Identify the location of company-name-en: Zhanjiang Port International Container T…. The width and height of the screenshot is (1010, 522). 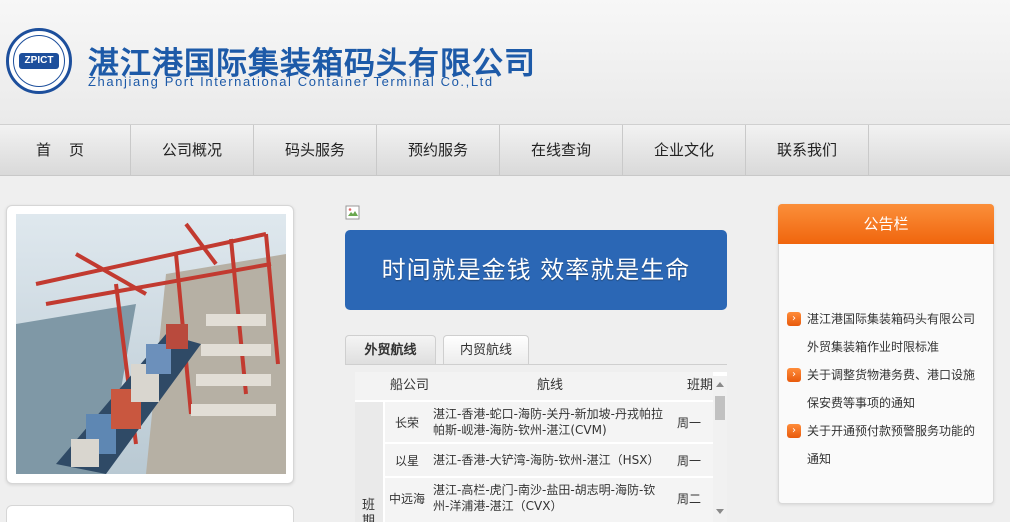
(291, 81).